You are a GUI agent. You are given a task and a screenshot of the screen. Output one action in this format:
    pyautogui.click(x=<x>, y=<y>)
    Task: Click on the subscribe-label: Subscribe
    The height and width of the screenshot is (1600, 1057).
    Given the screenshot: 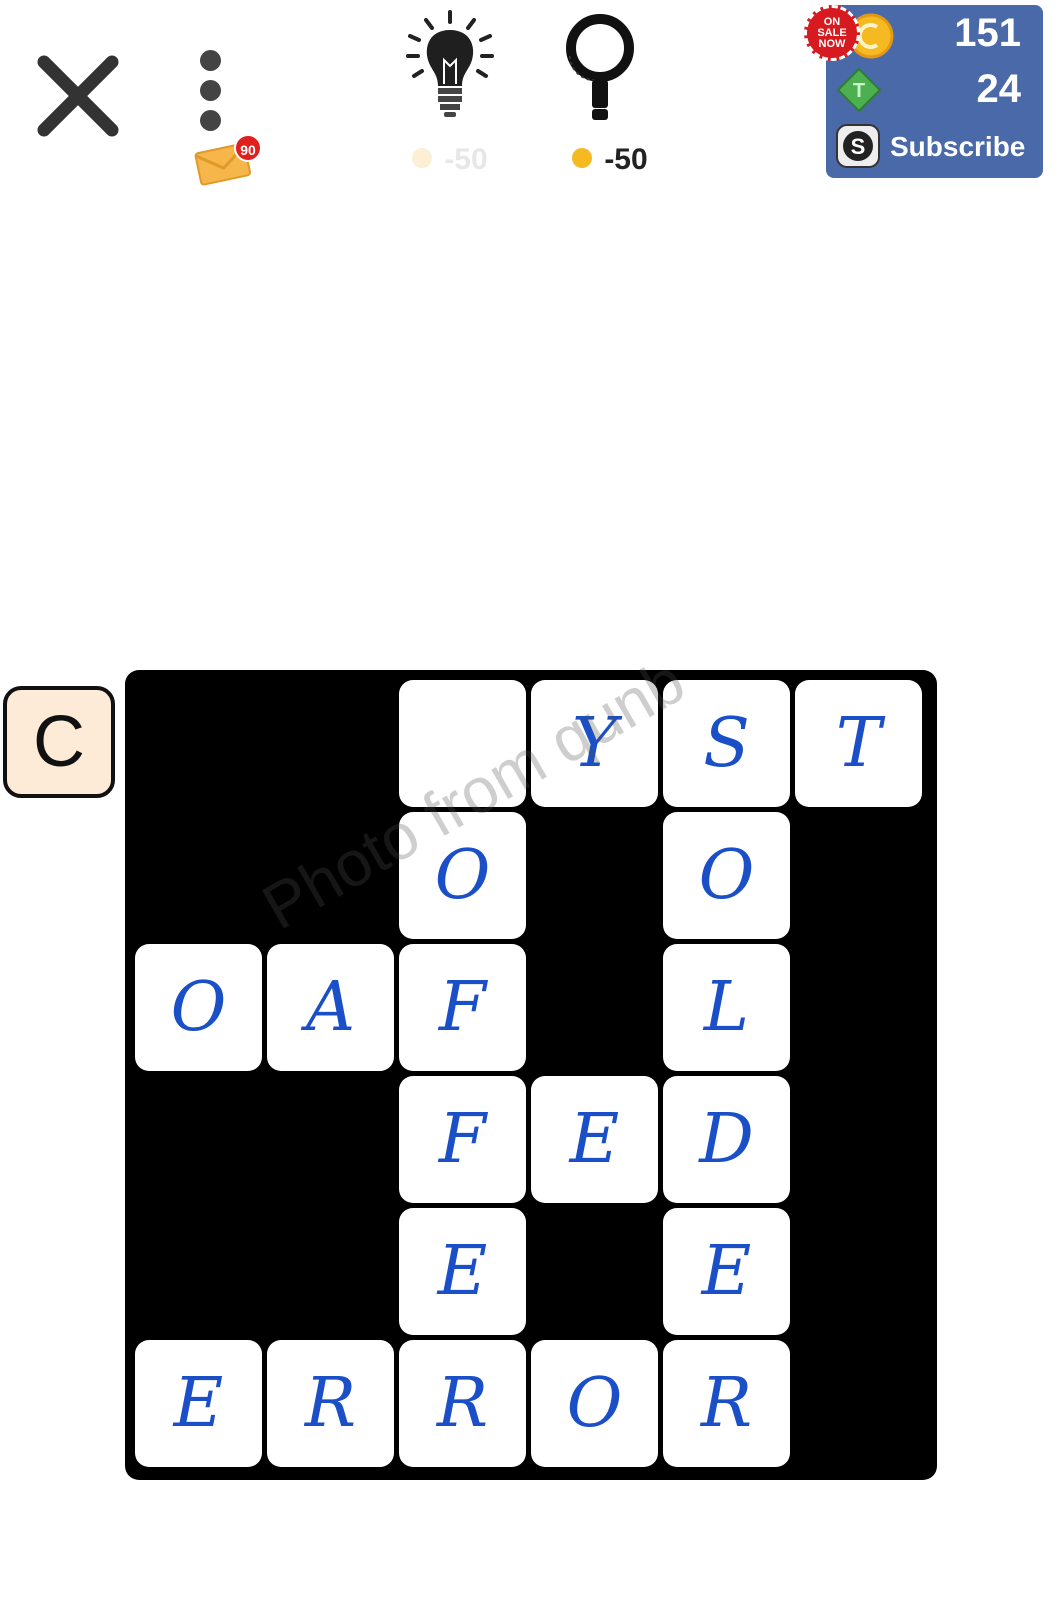 What is the action you would take?
    pyautogui.click(x=958, y=146)
    